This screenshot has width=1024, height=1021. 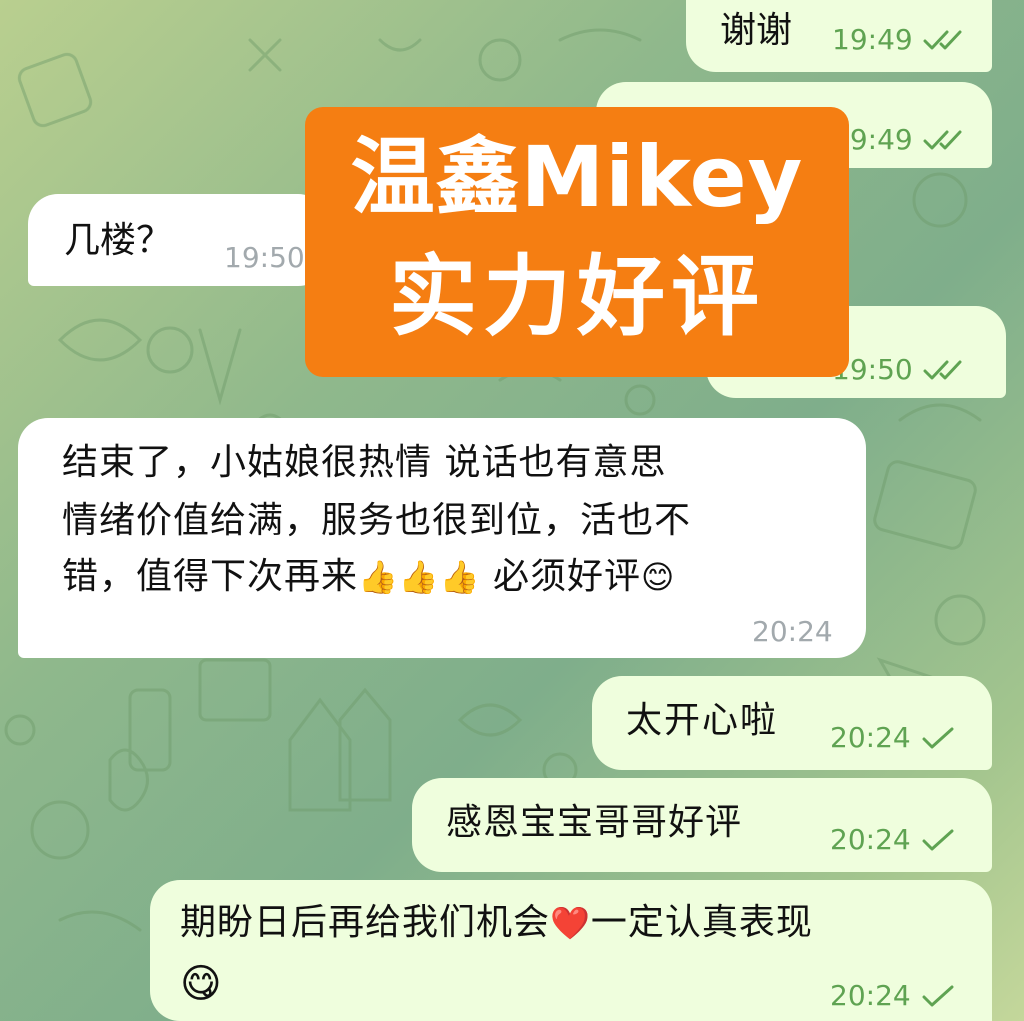 I want to click on message-bubble-outgoing: 太开心啦 20:24, so click(x=792, y=723).